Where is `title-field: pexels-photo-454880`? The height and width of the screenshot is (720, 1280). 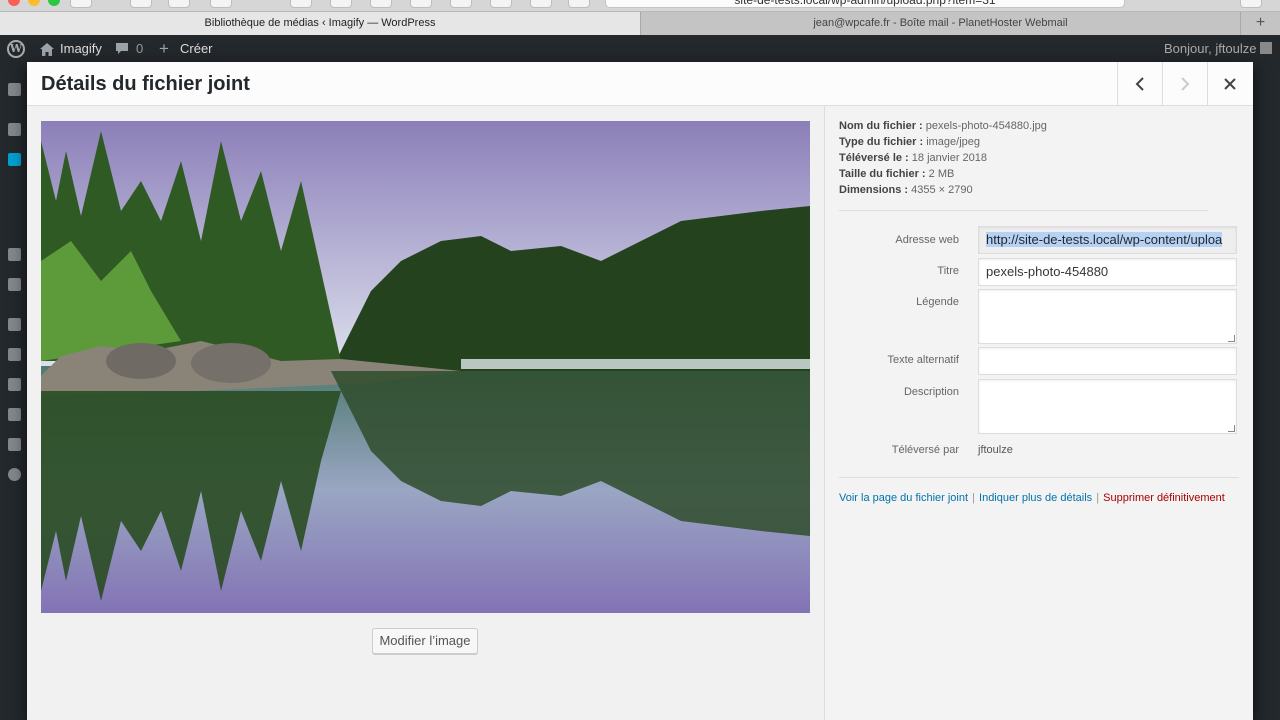
title-field: pexels-photo-454880 is located at coordinates (1107, 272).